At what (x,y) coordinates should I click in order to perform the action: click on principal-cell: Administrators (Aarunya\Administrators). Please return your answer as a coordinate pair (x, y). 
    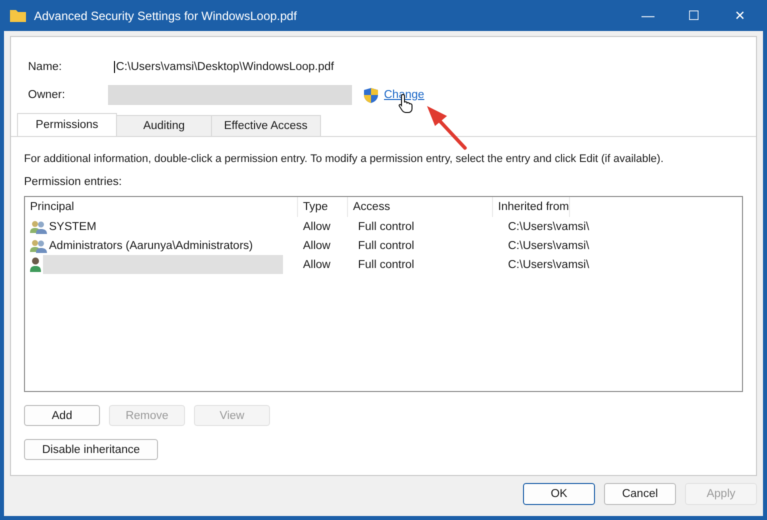
    Looking at the image, I should click on (151, 246).